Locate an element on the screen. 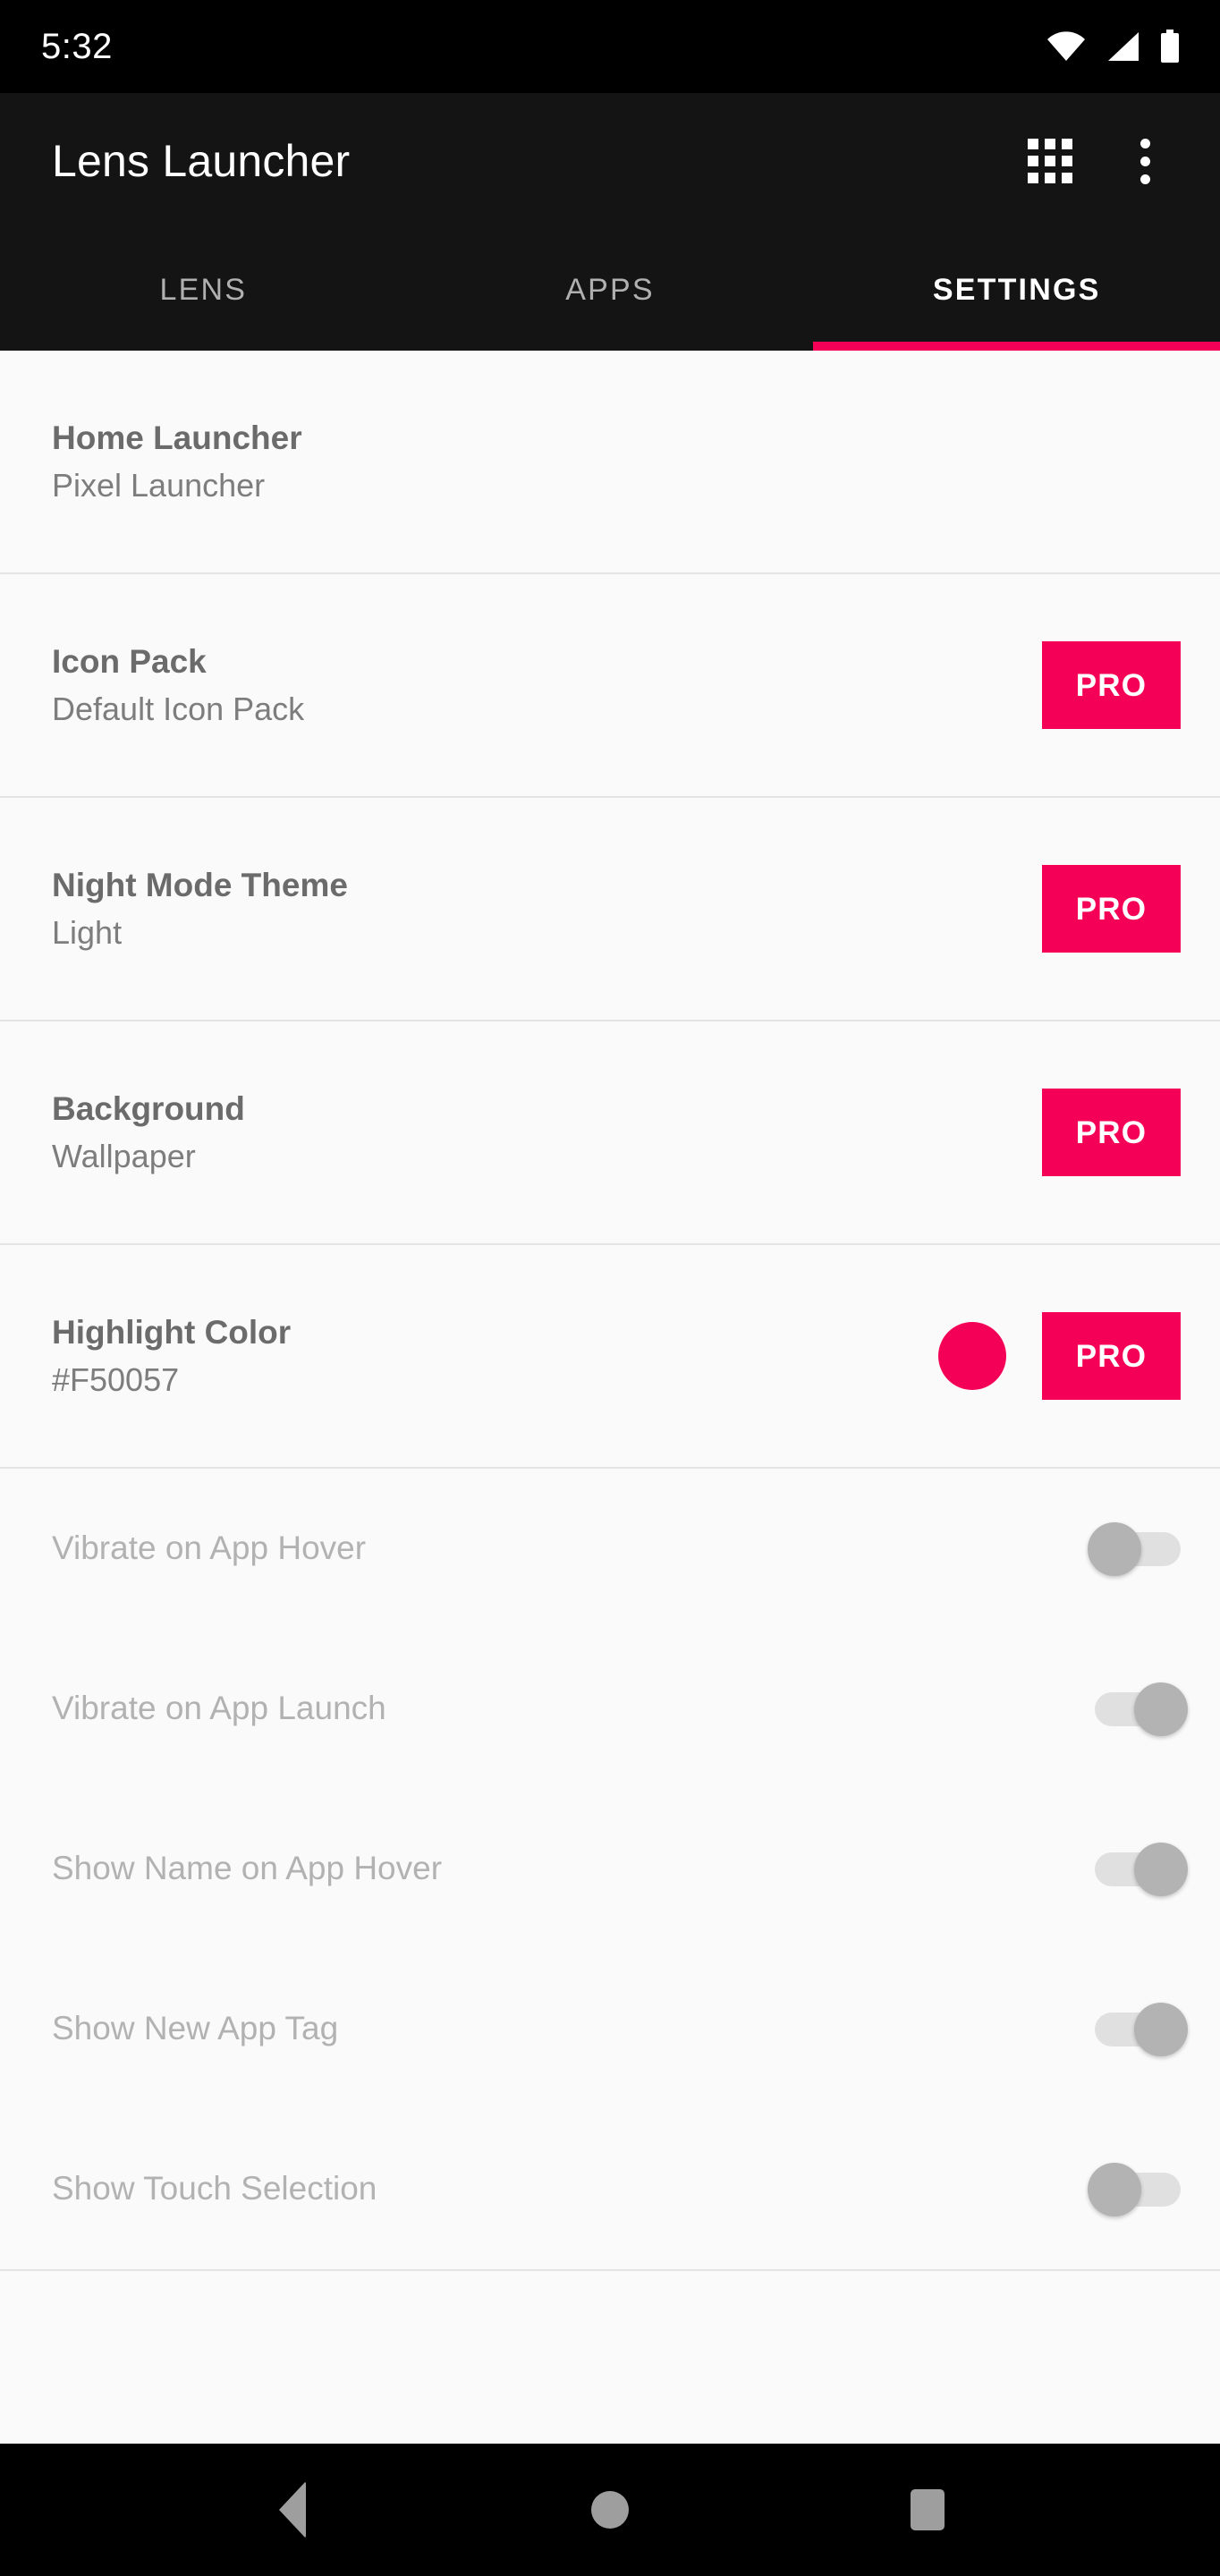  recents-button is located at coordinates (927, 2510).